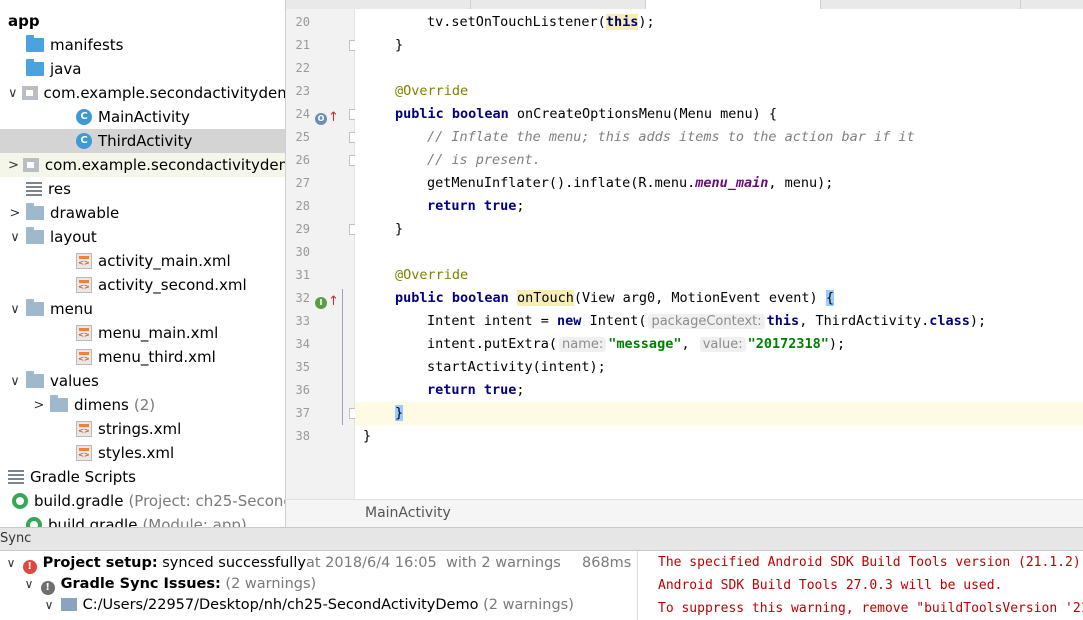  Describe the element at coordinates (722, 344) in the screenshot. I see `parameter-hint: value:` at that location.